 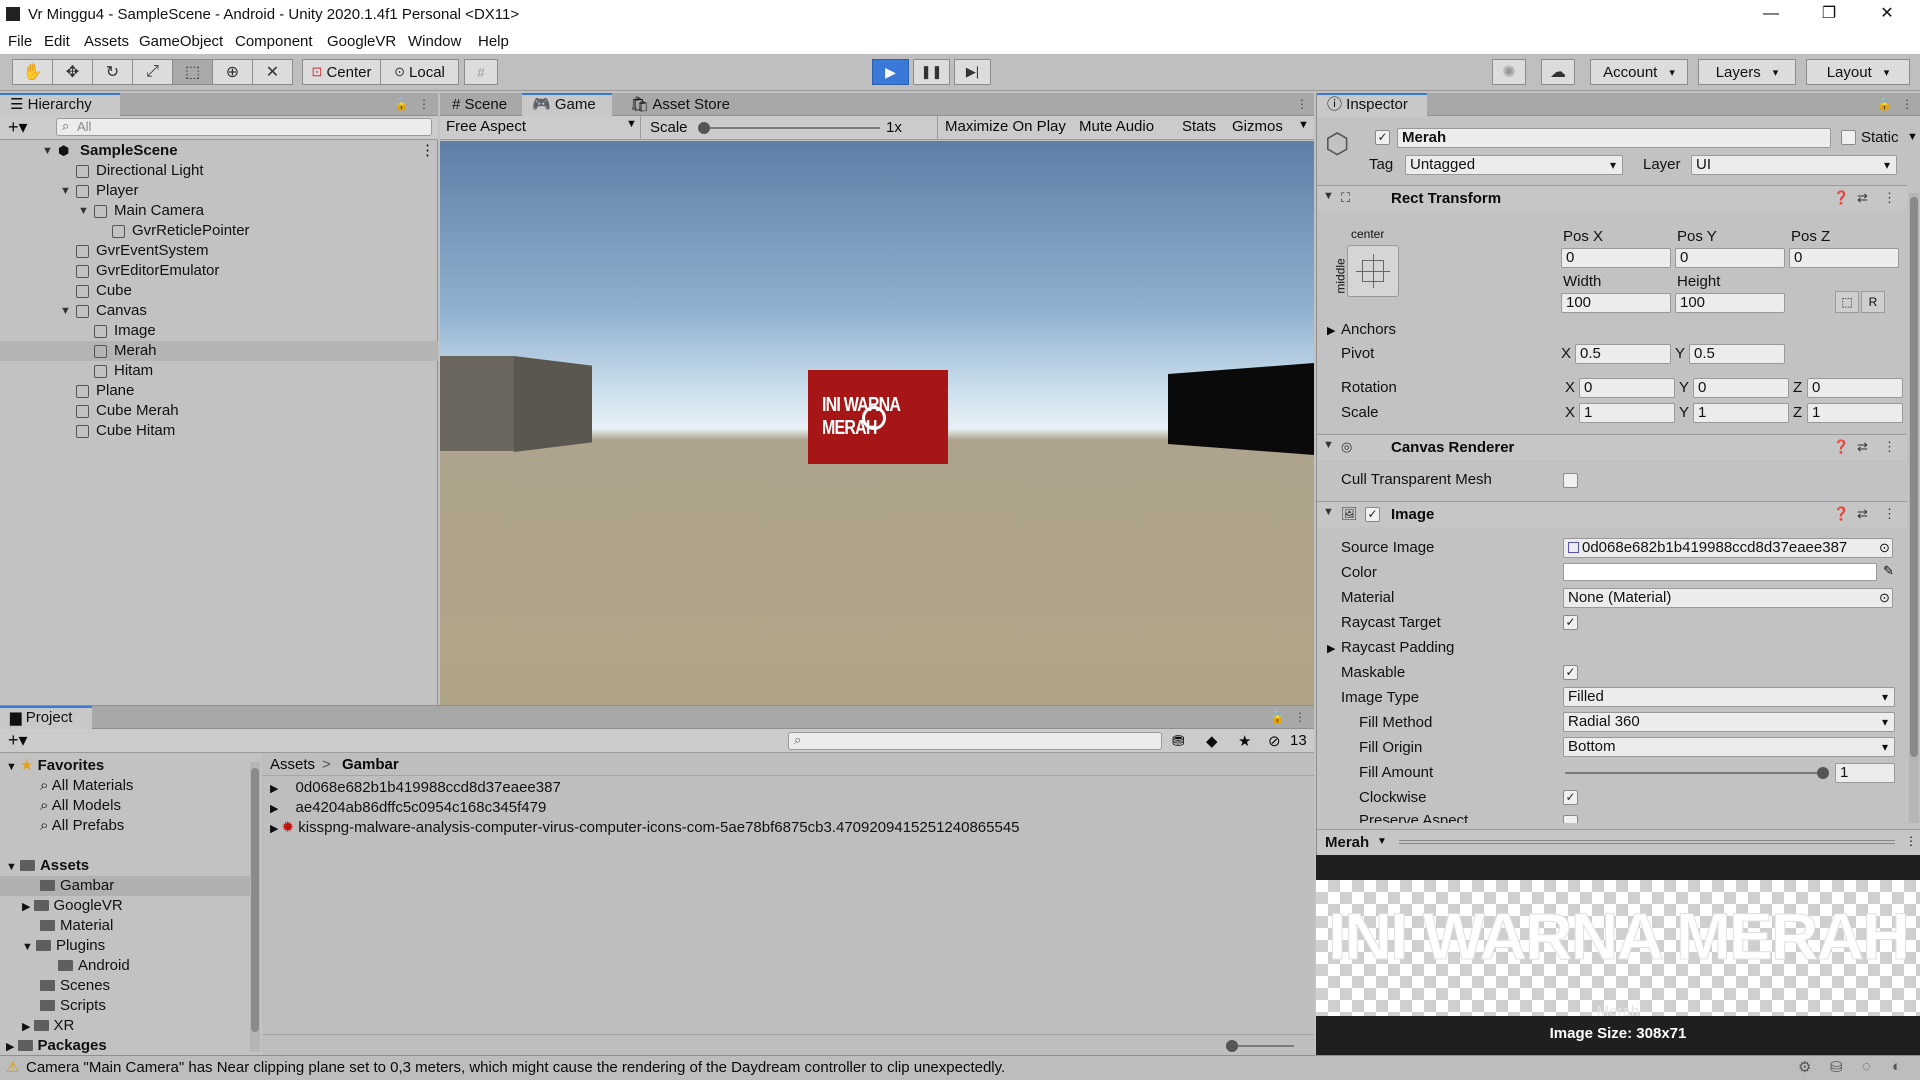 I want to click on preview-header: Merah ▼ ⋮, so click(x=1618, y=842).